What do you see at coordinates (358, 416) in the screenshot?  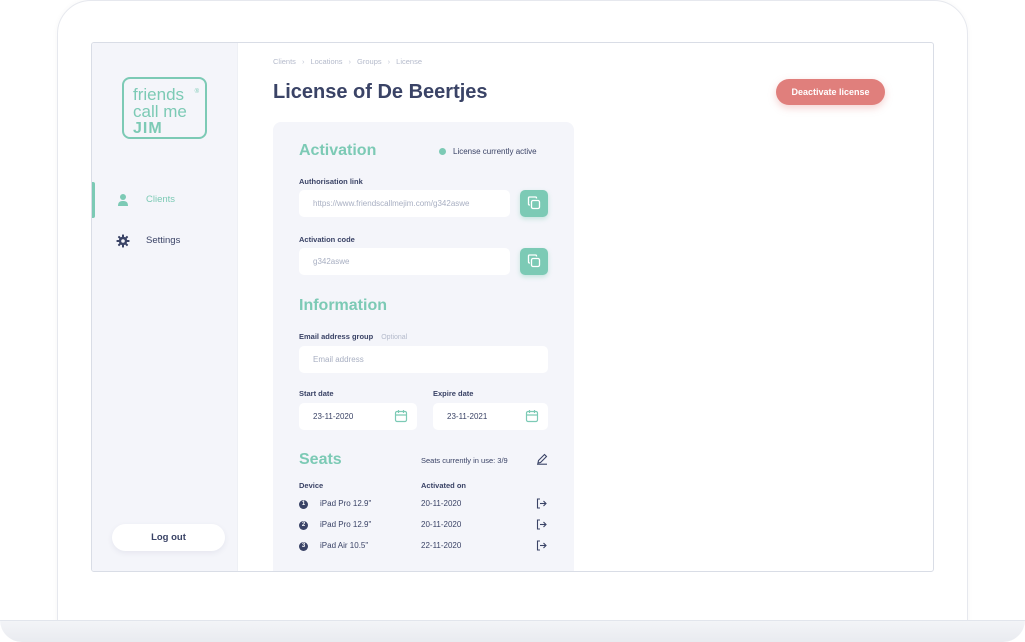 I see `start-date-field: 23-11-2020` at bounding box center [358, 416].